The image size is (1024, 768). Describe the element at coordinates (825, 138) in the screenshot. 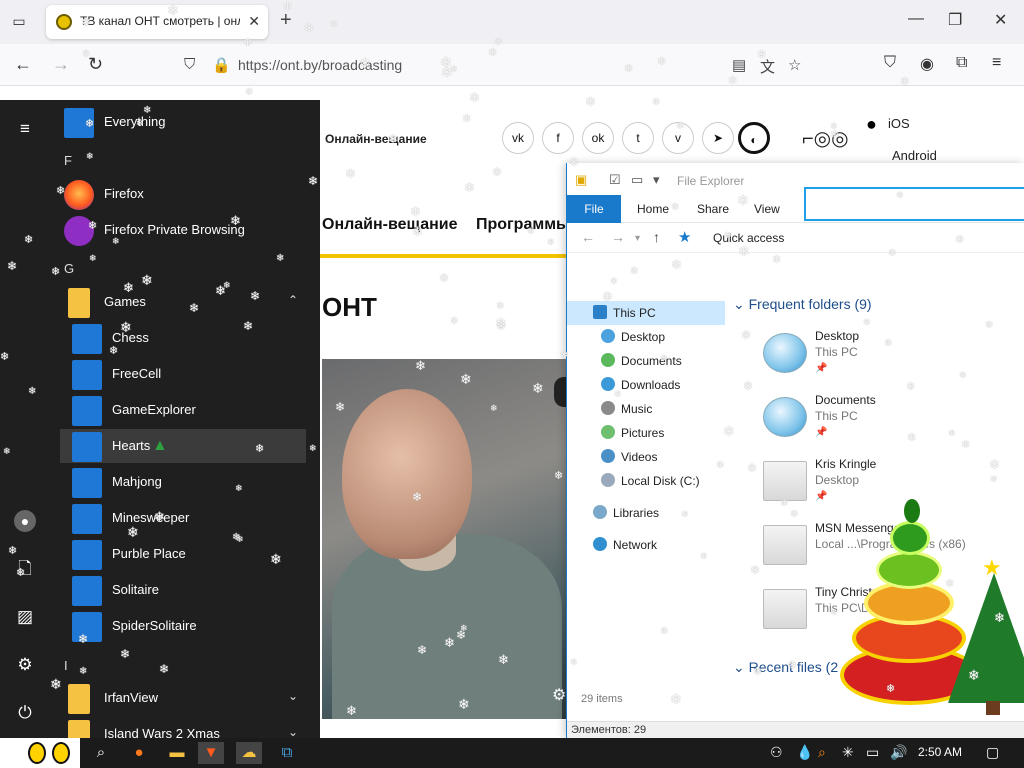

I see `glasses-icon: ⌐◎◎` at that location.